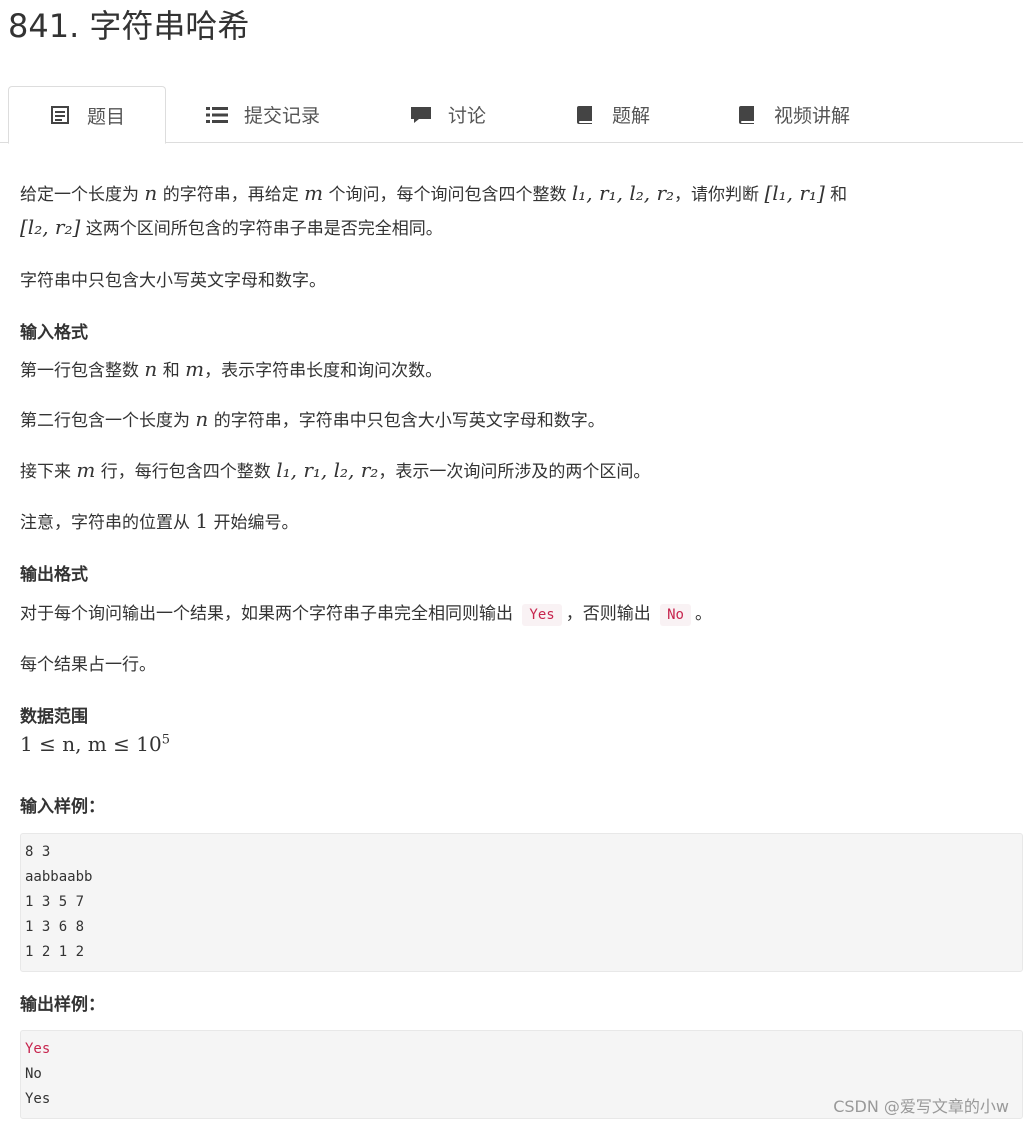 The image size is (1023, 1123). What do you see at coordinates (217, 115) in the screenshot?
I see `menu-list-icon` at bounding box center [217, 115].